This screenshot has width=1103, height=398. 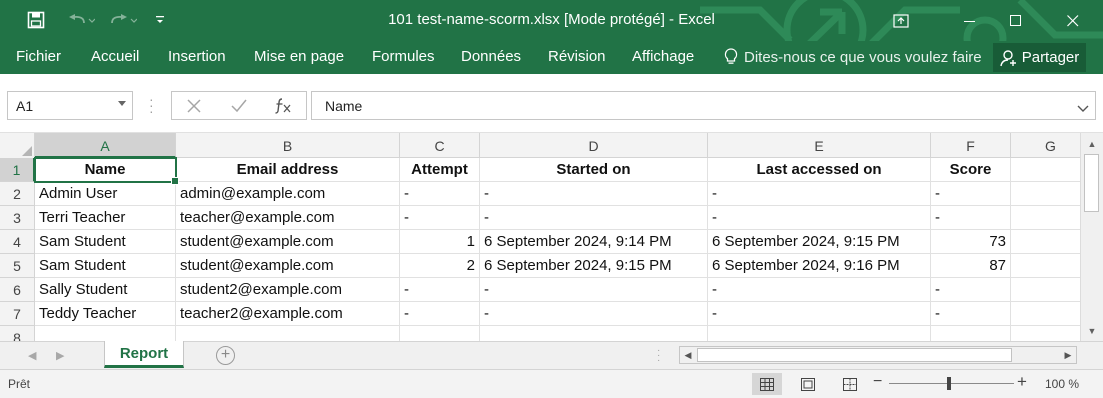 I want to click on ribbon-display-button, so click(x=901, y=20).